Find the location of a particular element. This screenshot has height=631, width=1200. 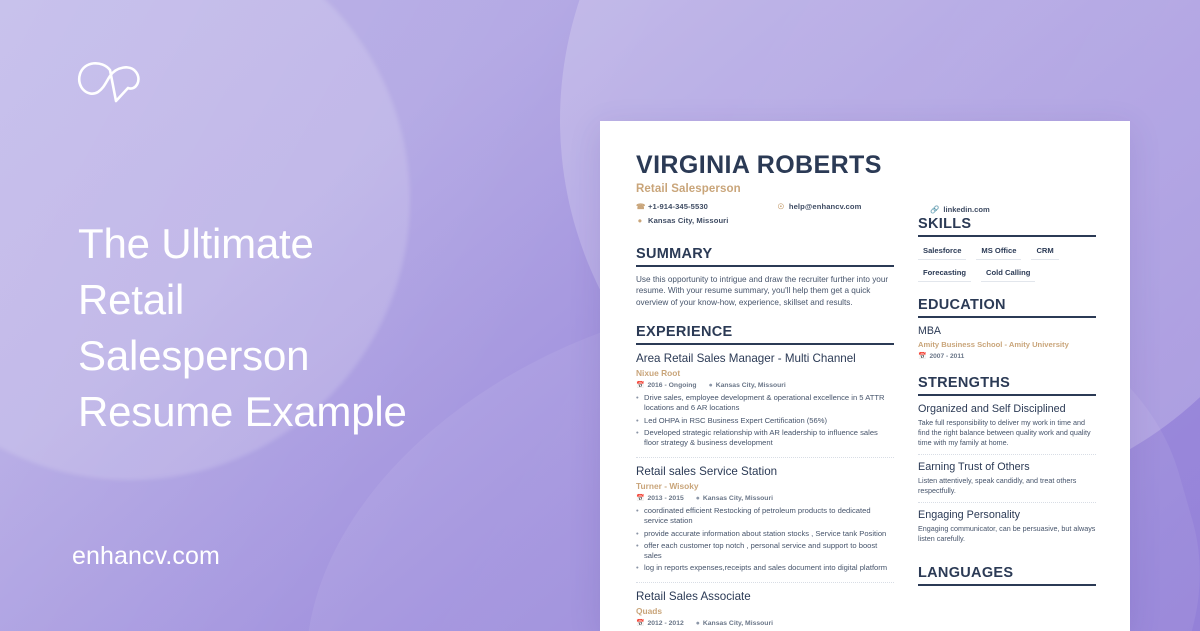

contact-location: ● Kansas City, Missouri is located at coordinates (706, 220).